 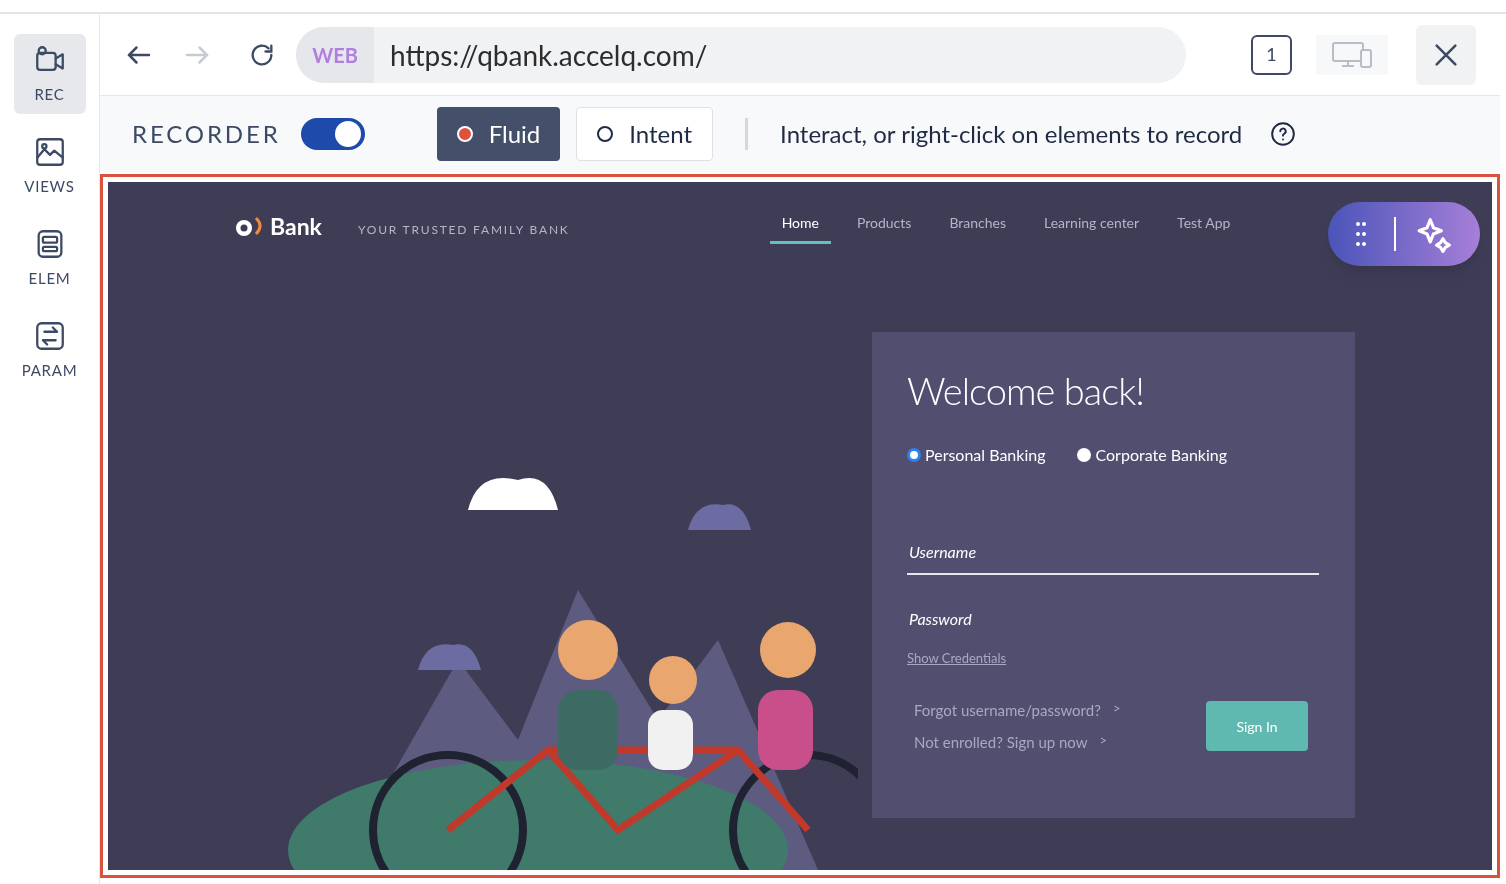 I want to click on monitor-phone-icon, so click(x=1352, y=54).